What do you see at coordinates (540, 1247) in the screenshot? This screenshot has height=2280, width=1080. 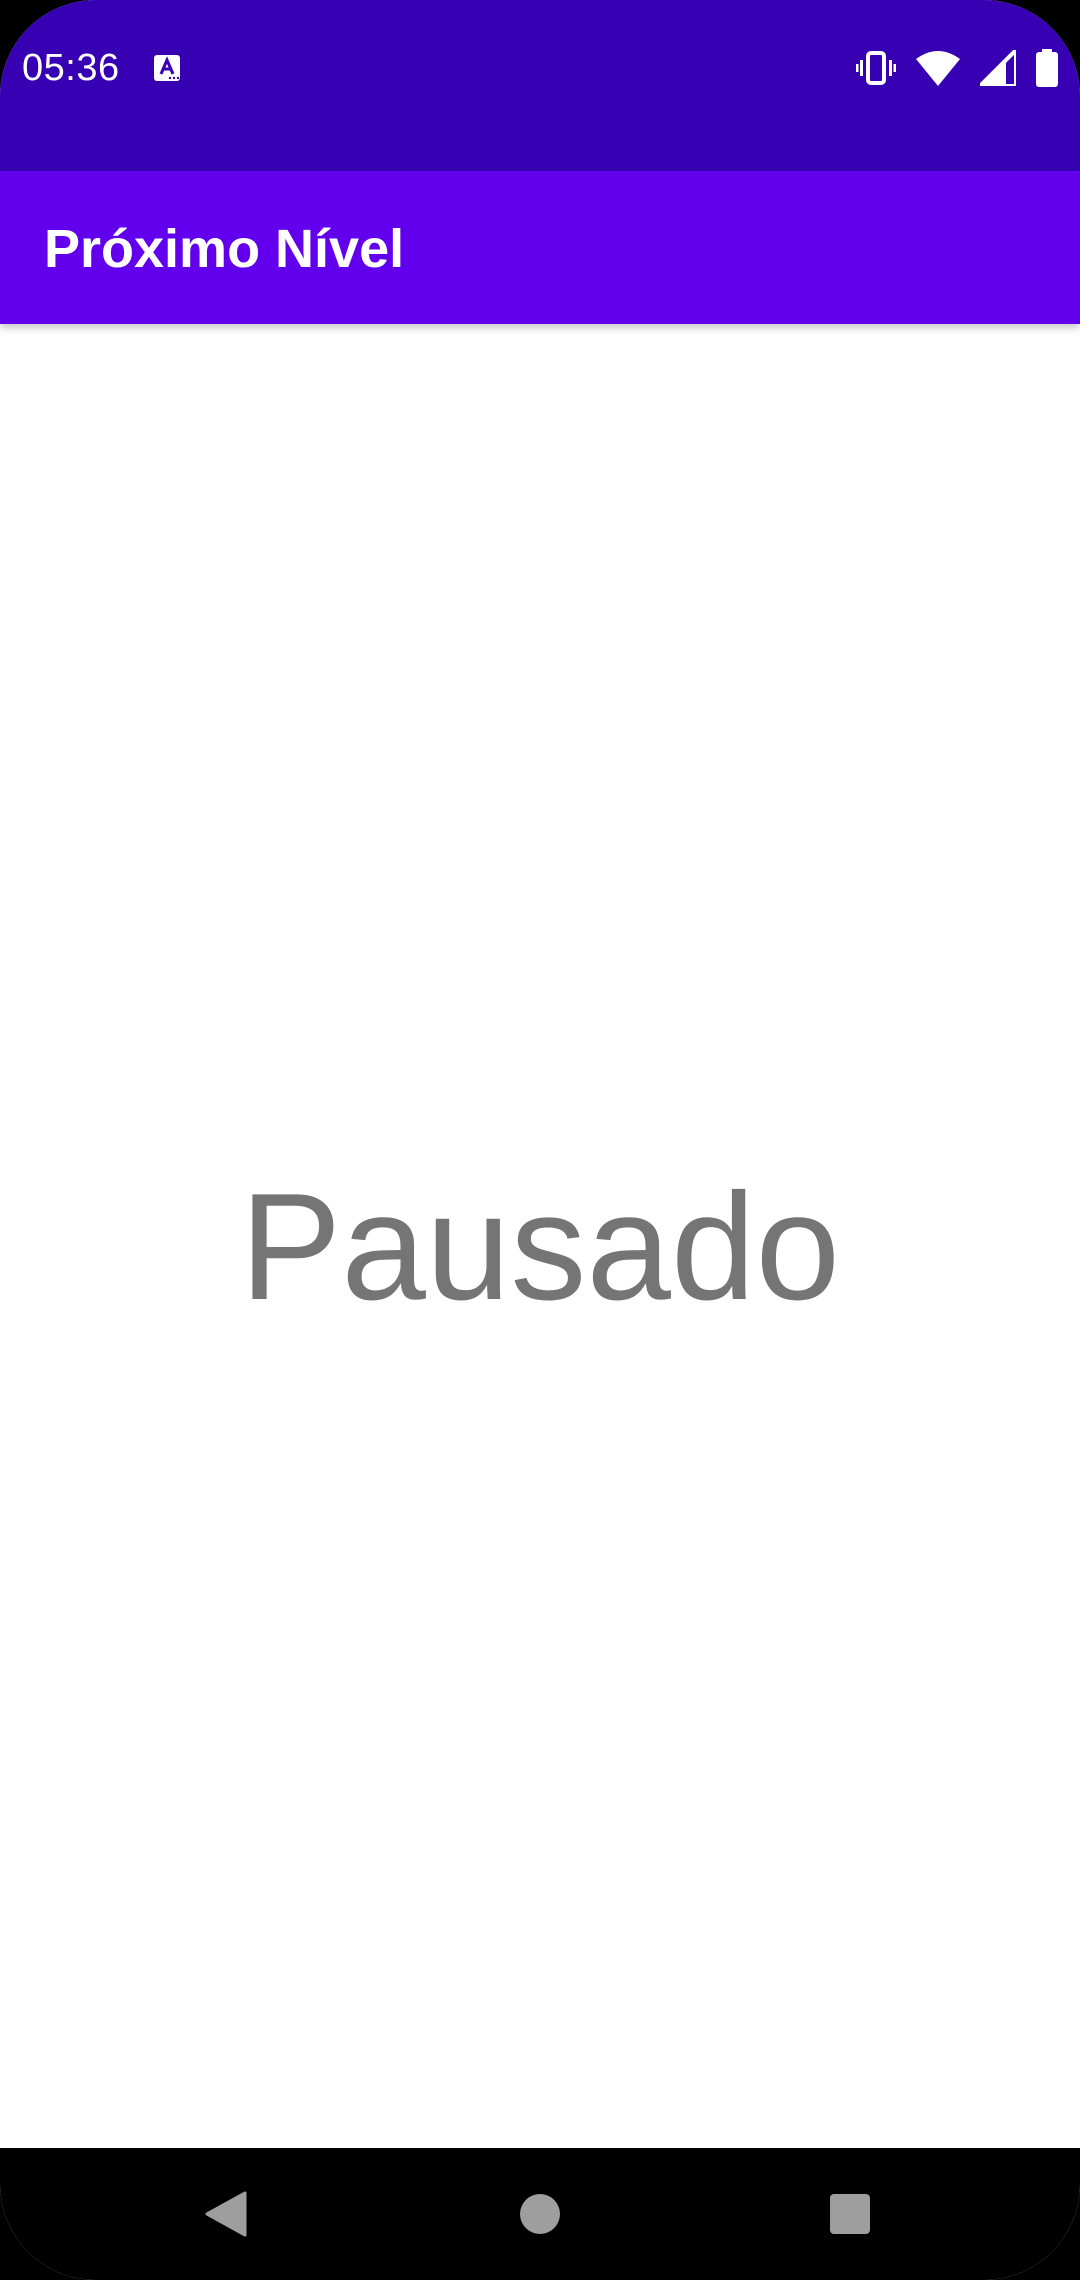 I see `paused-status-text: Pausado` at bounding box center [540, 1247].